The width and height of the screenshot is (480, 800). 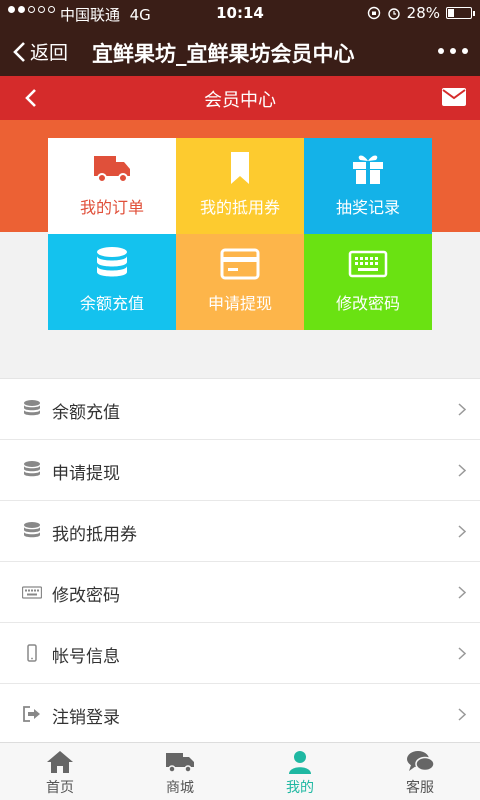 I want to click on grid-tile-label: 抽奖记录, so click(x=367, y=207).